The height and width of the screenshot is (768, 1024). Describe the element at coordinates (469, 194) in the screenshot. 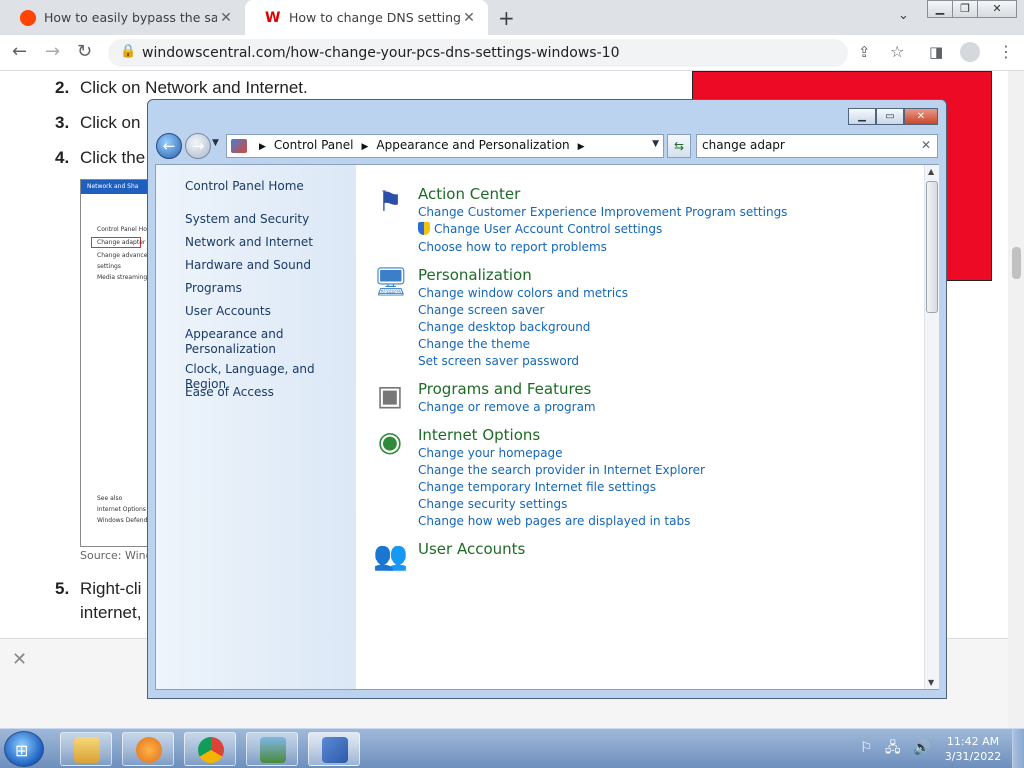

I see `section-action-center: Action Center` at that location.